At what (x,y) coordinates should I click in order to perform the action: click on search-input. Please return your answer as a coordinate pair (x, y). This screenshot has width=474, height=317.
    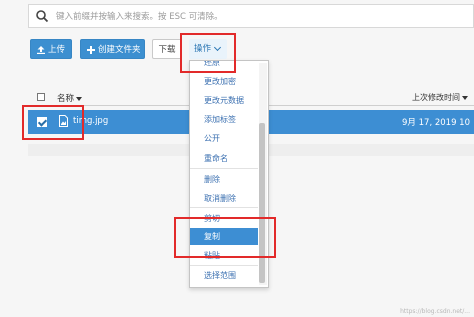
    Looking at the image, I should click on (256, 17).